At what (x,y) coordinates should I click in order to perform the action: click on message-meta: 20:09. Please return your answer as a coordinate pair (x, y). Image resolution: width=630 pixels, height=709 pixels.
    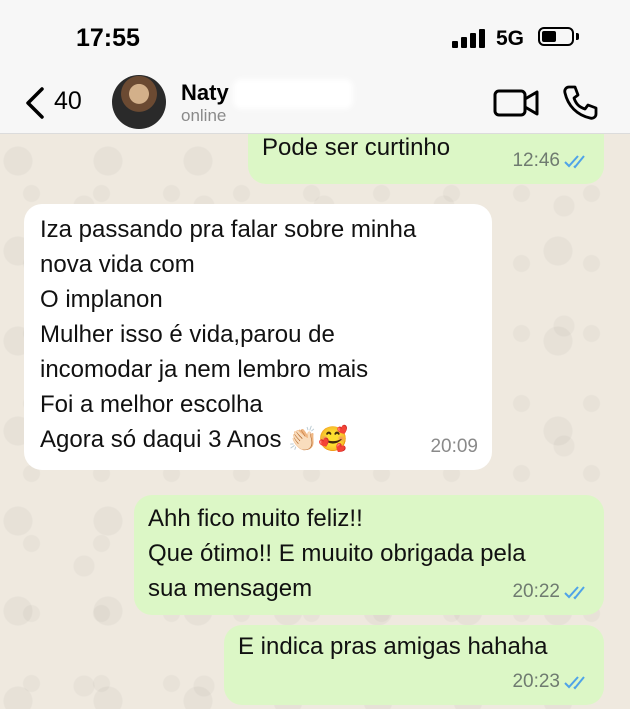
    Looking at the image, I should click on (454, 446).